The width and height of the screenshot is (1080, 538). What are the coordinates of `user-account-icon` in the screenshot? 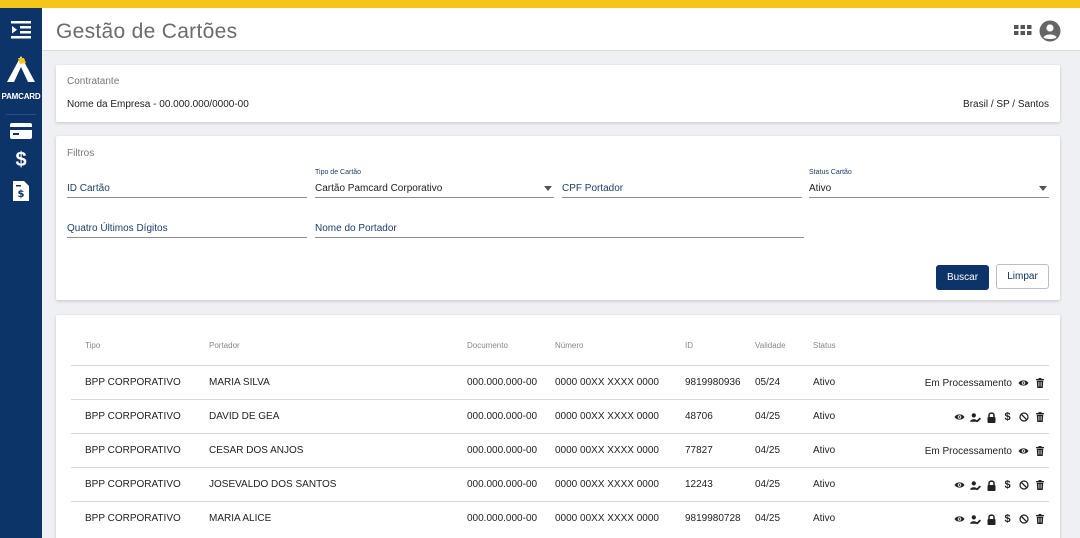 It's located at (1050, 33).